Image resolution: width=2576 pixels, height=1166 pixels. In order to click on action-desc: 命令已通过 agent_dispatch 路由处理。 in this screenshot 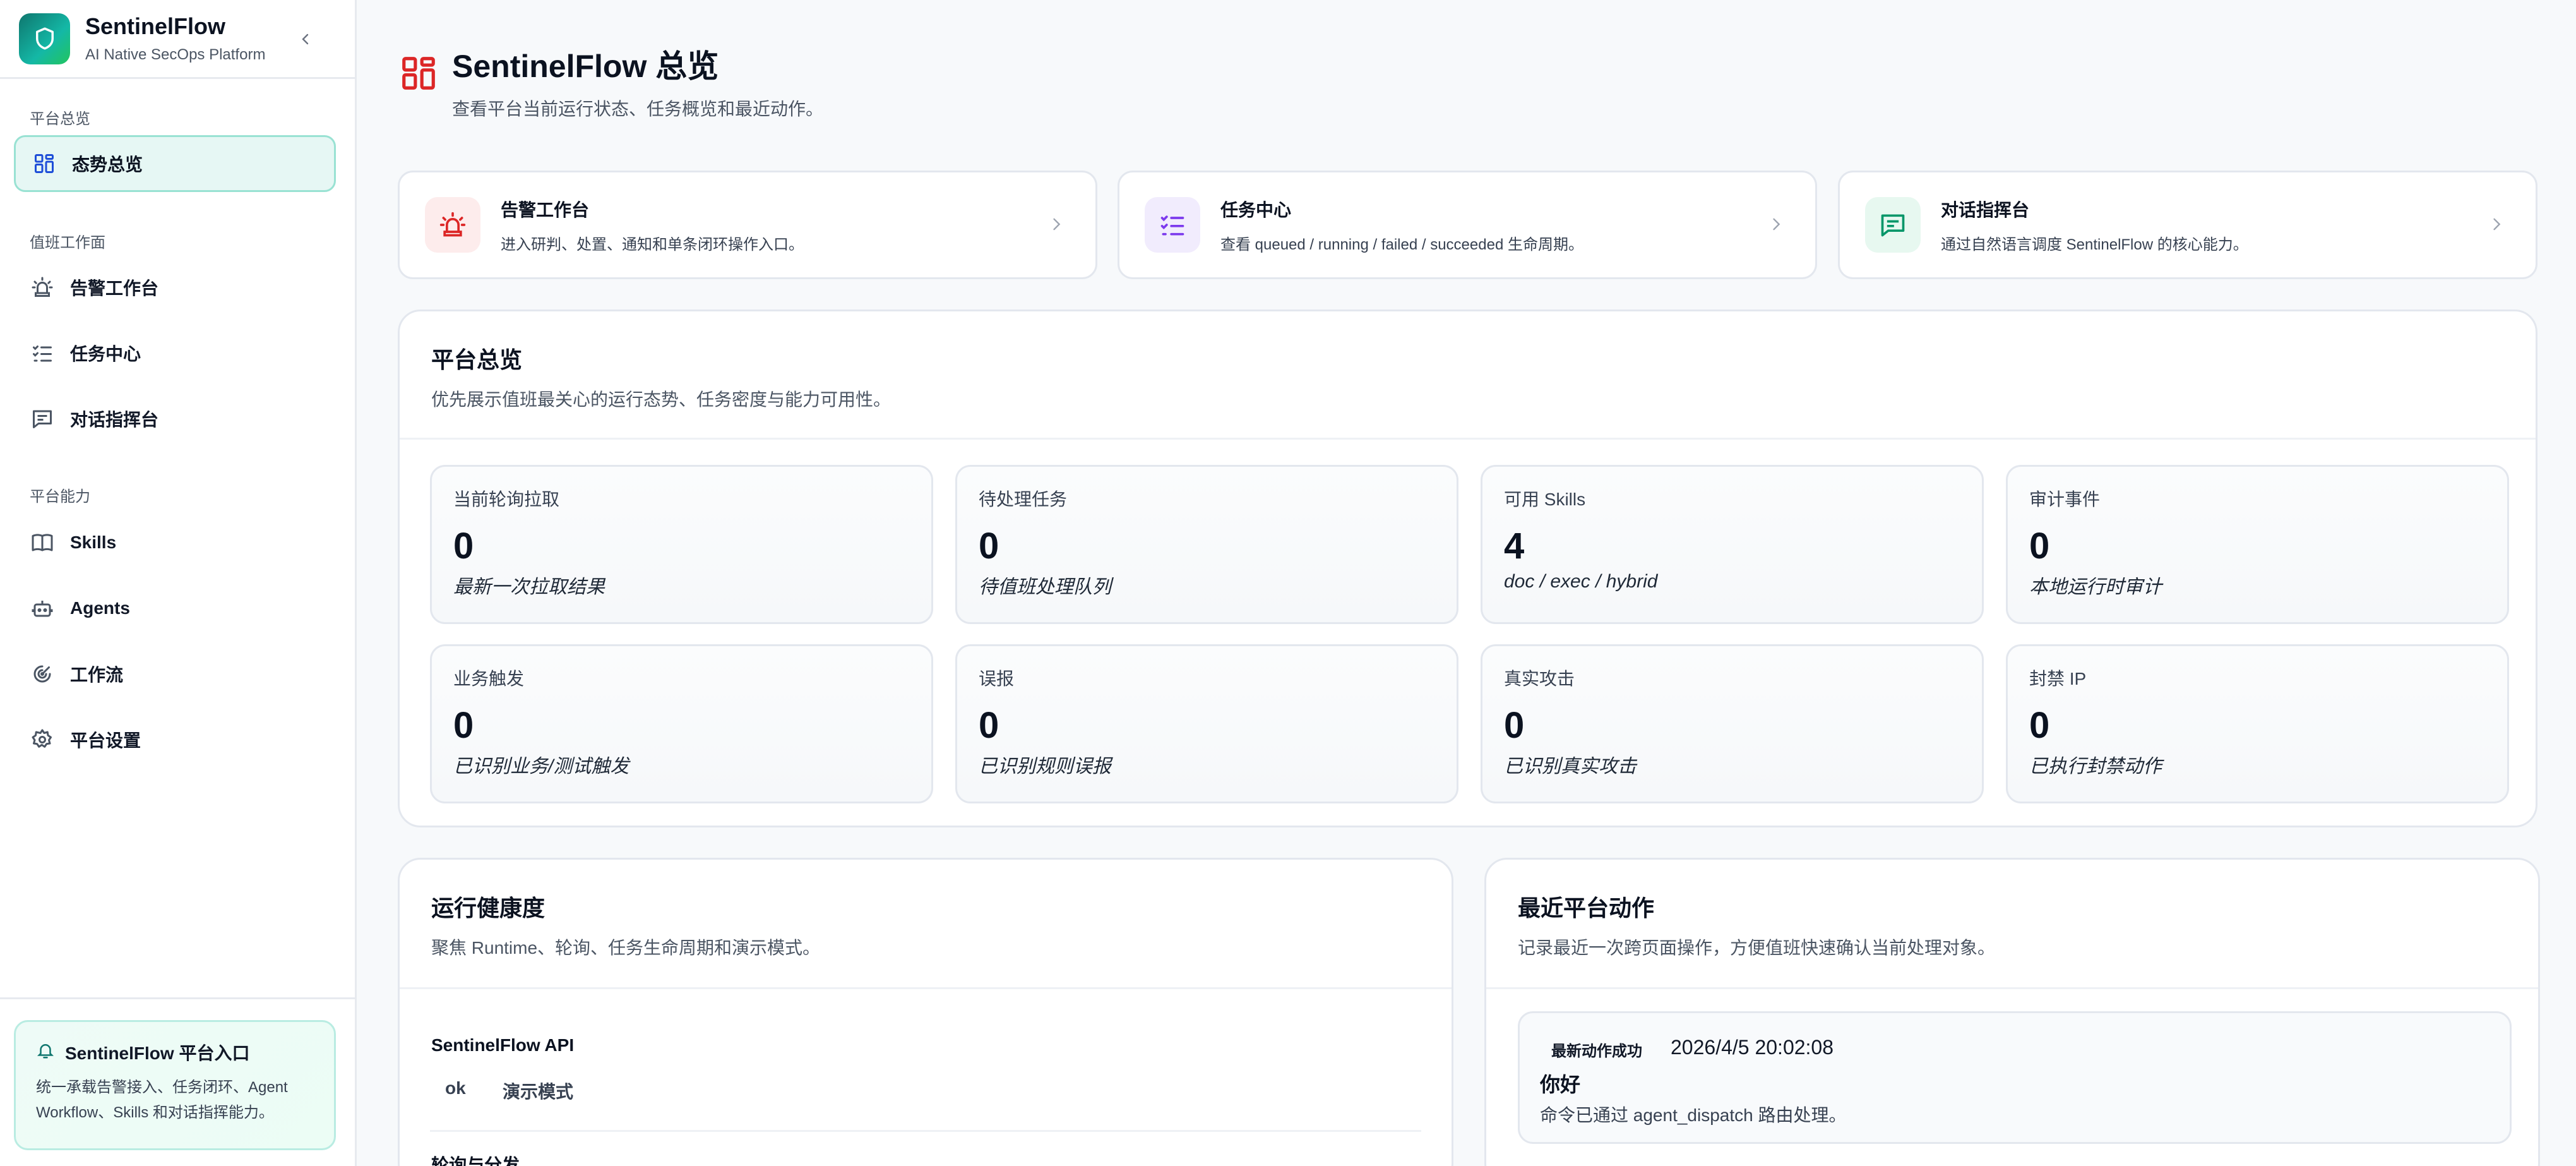, I will do `click(1693, 1115)`.